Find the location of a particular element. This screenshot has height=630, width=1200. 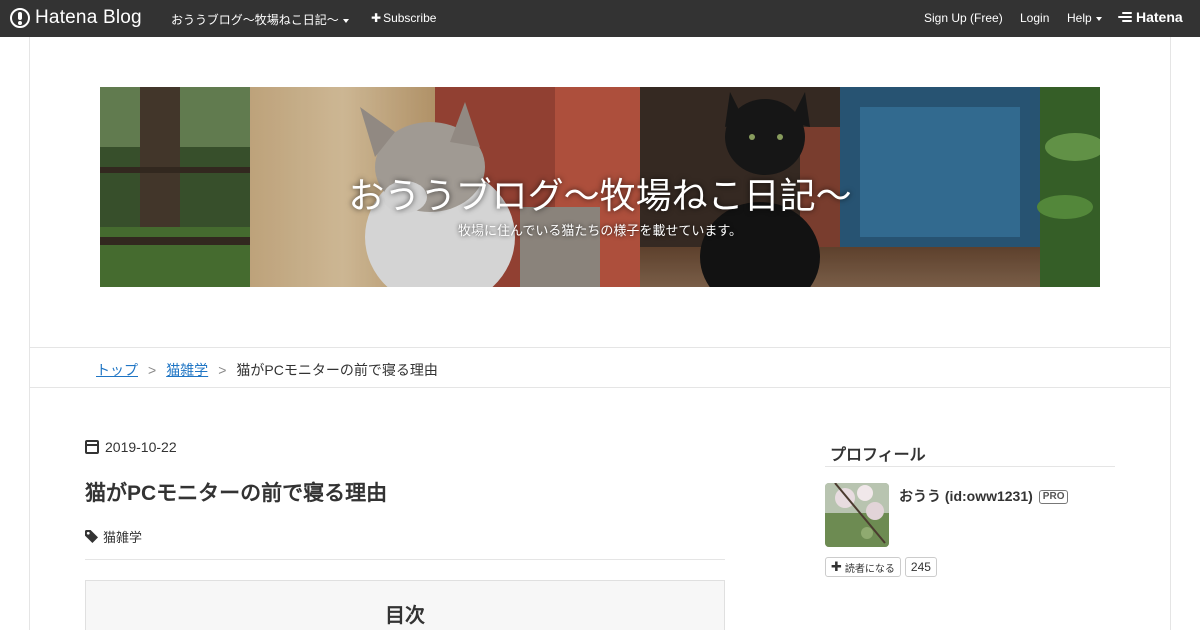

login-link: Login is located at coordinates (1034, 18).